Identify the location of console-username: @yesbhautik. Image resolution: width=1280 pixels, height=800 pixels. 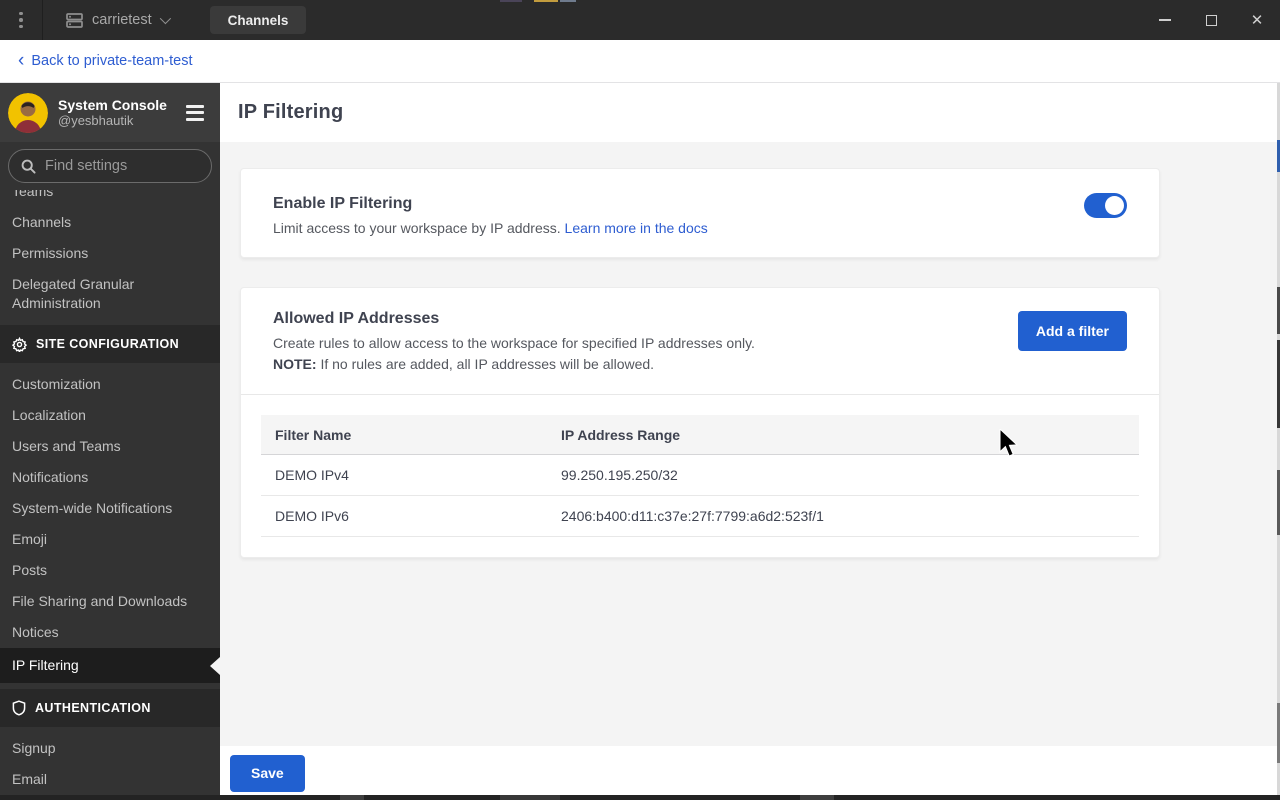
(96, 120).